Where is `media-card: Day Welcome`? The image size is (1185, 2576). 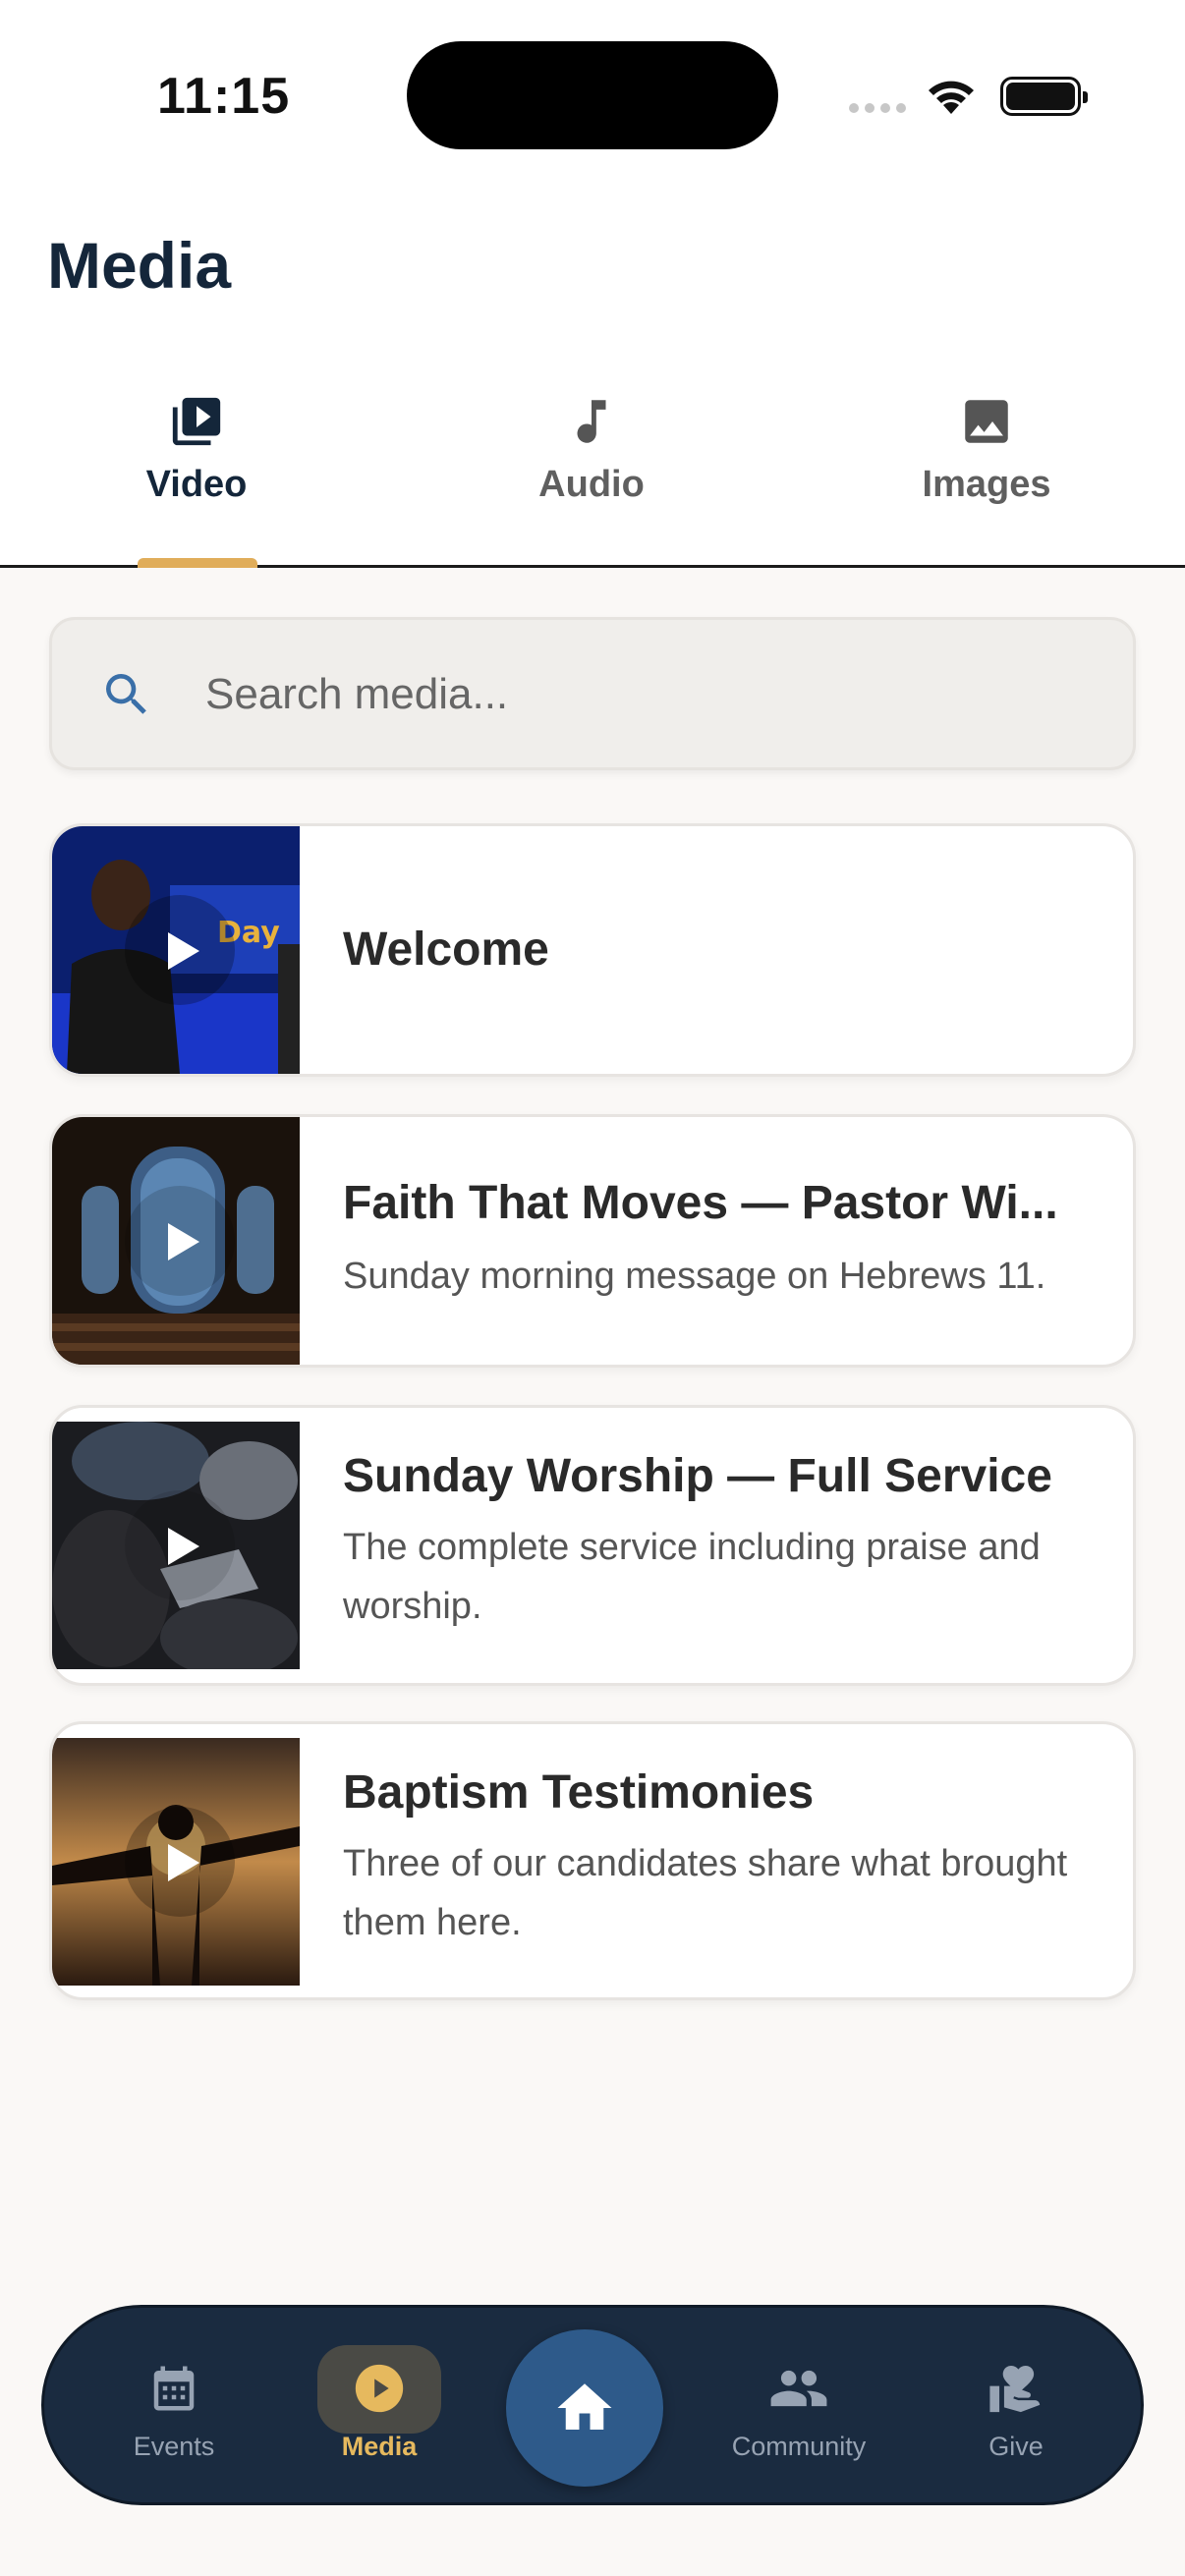 media-card: Day Welcome is located at coordinates (592, 950).